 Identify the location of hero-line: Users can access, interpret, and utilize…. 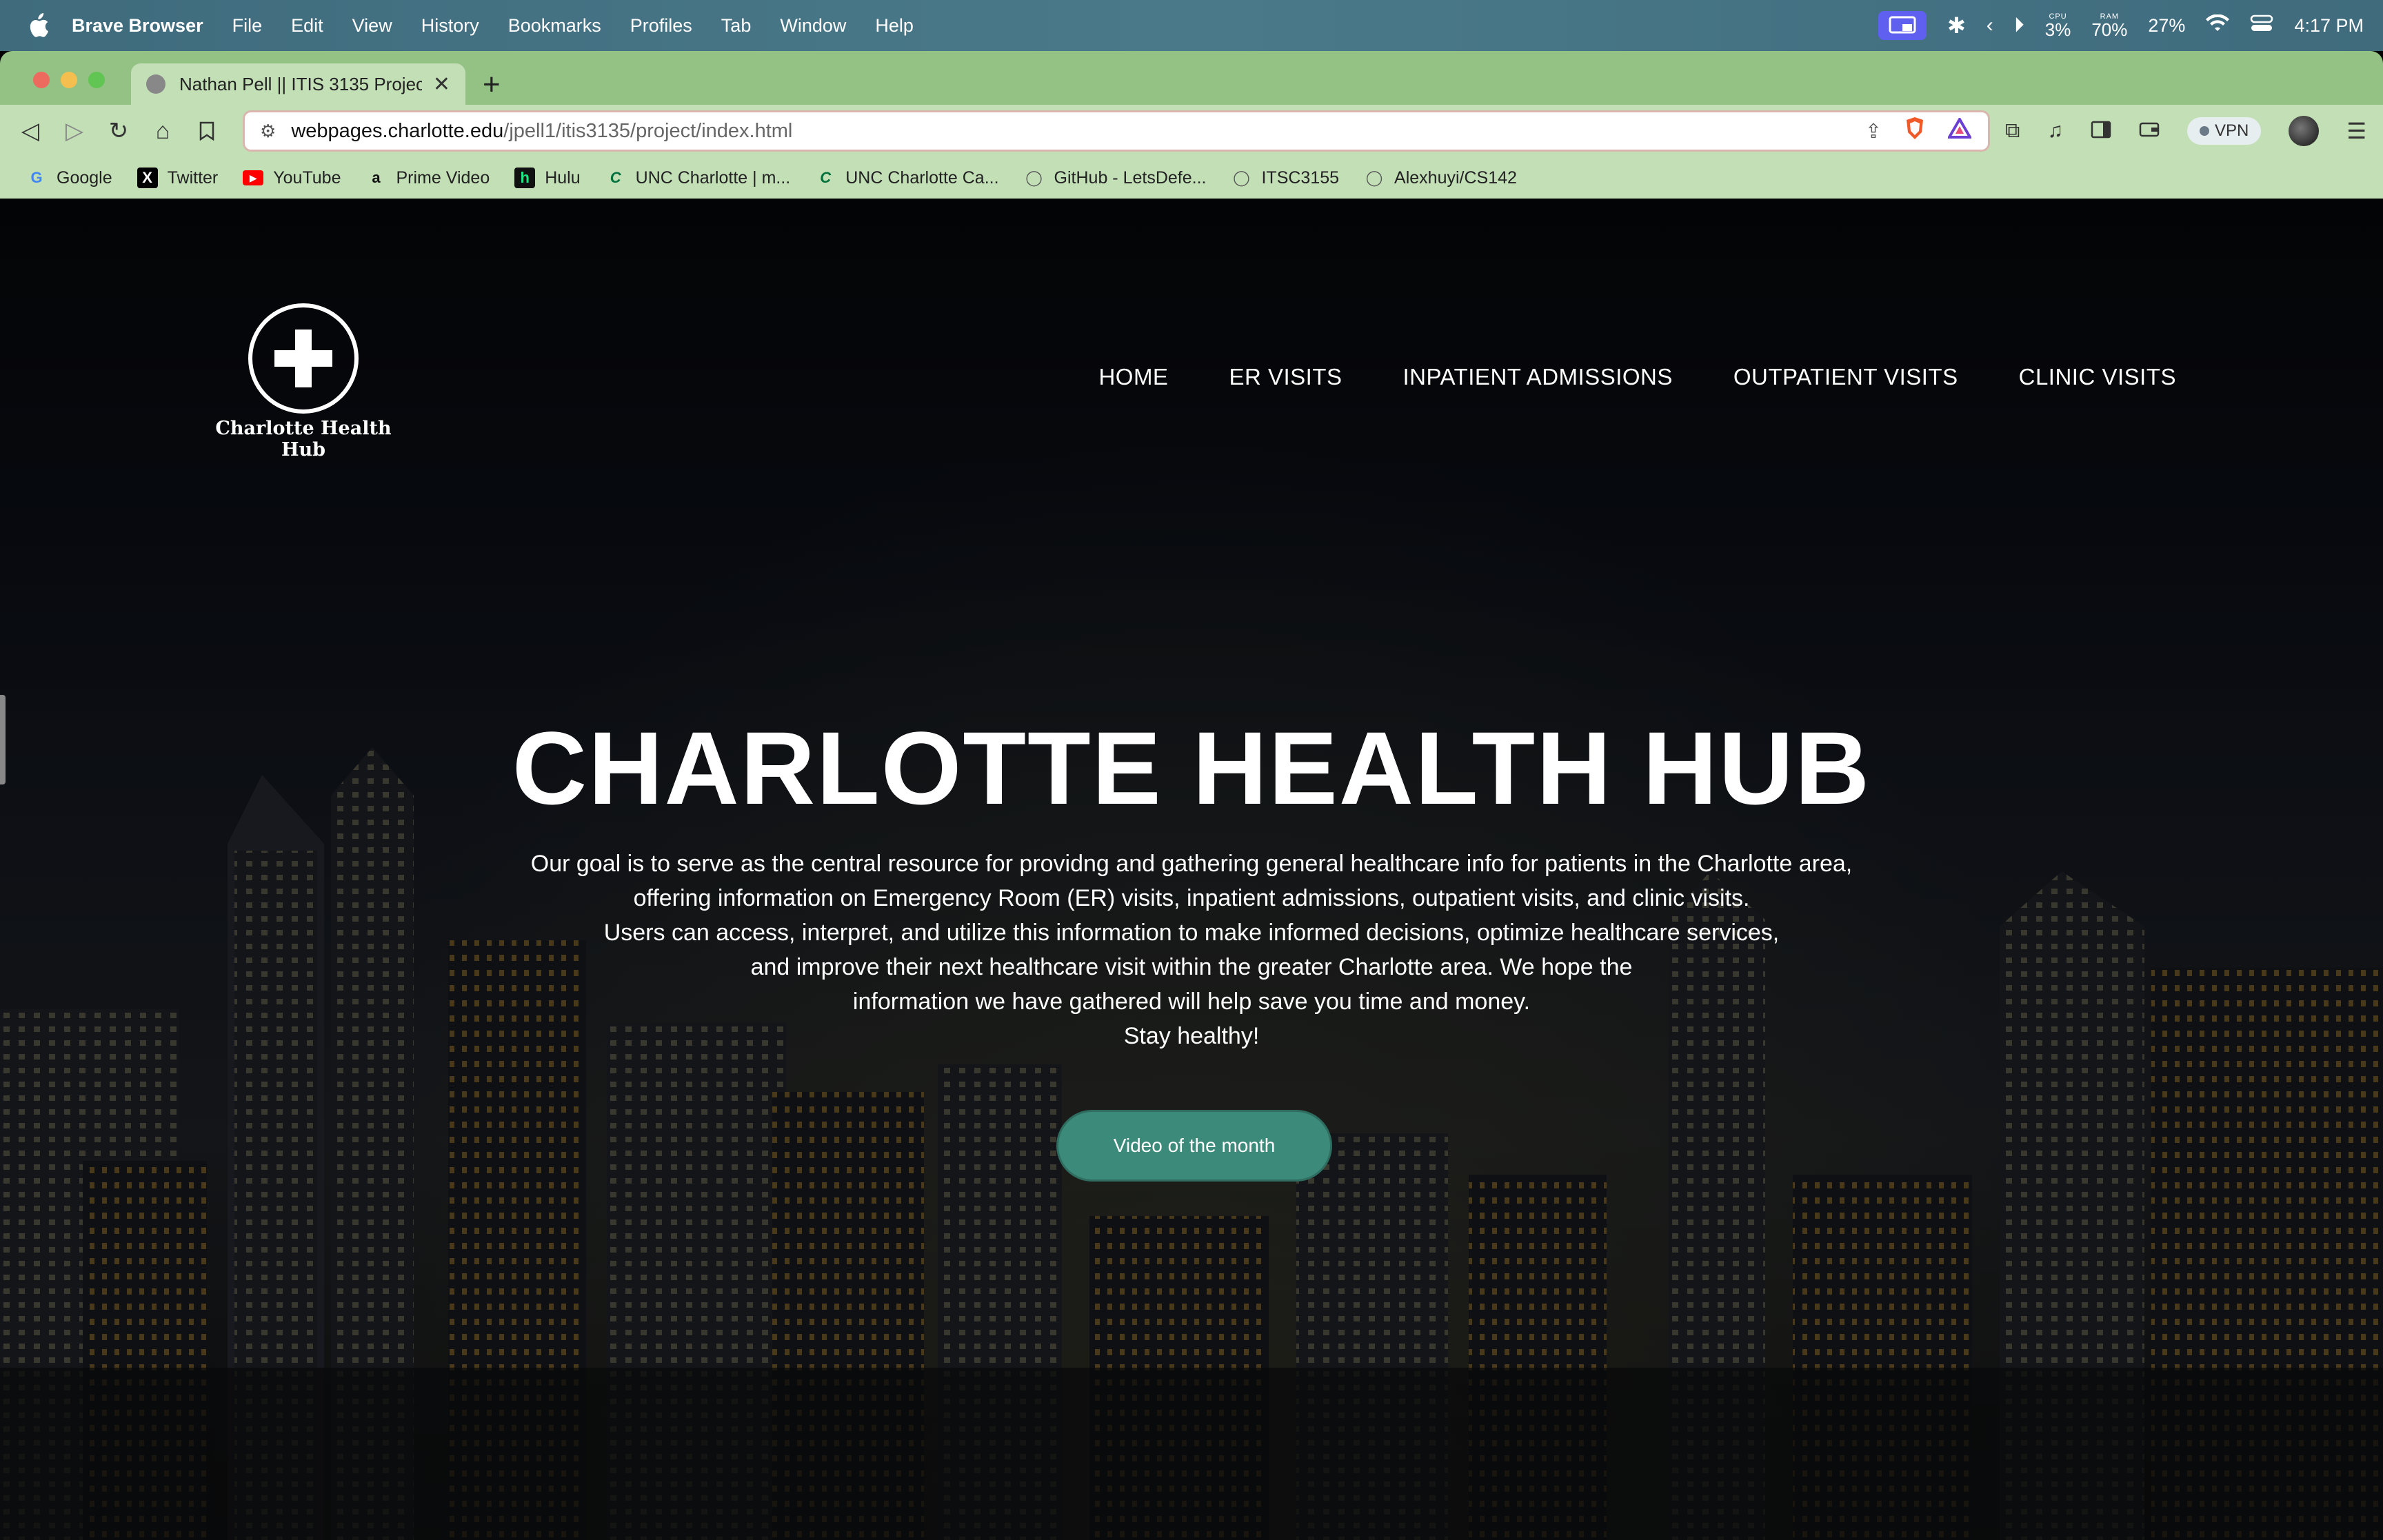
(1191, 933).